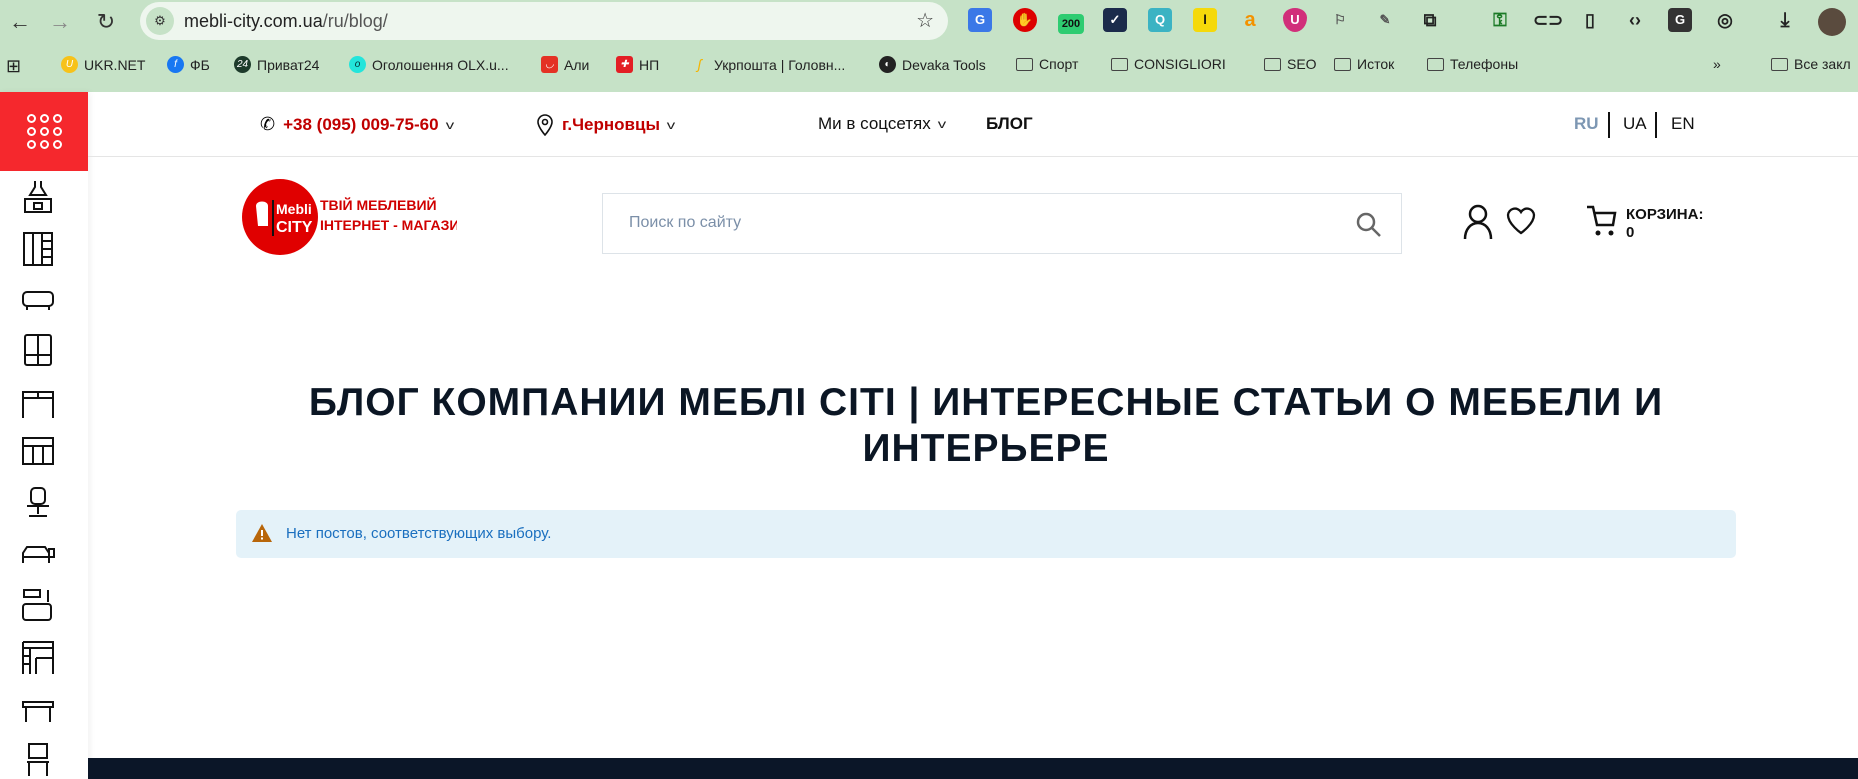  What do you see at coordinates (1295, 20) in the screenshot?
I see `u-ext-icon: U` at bounding box center [1295, 20].